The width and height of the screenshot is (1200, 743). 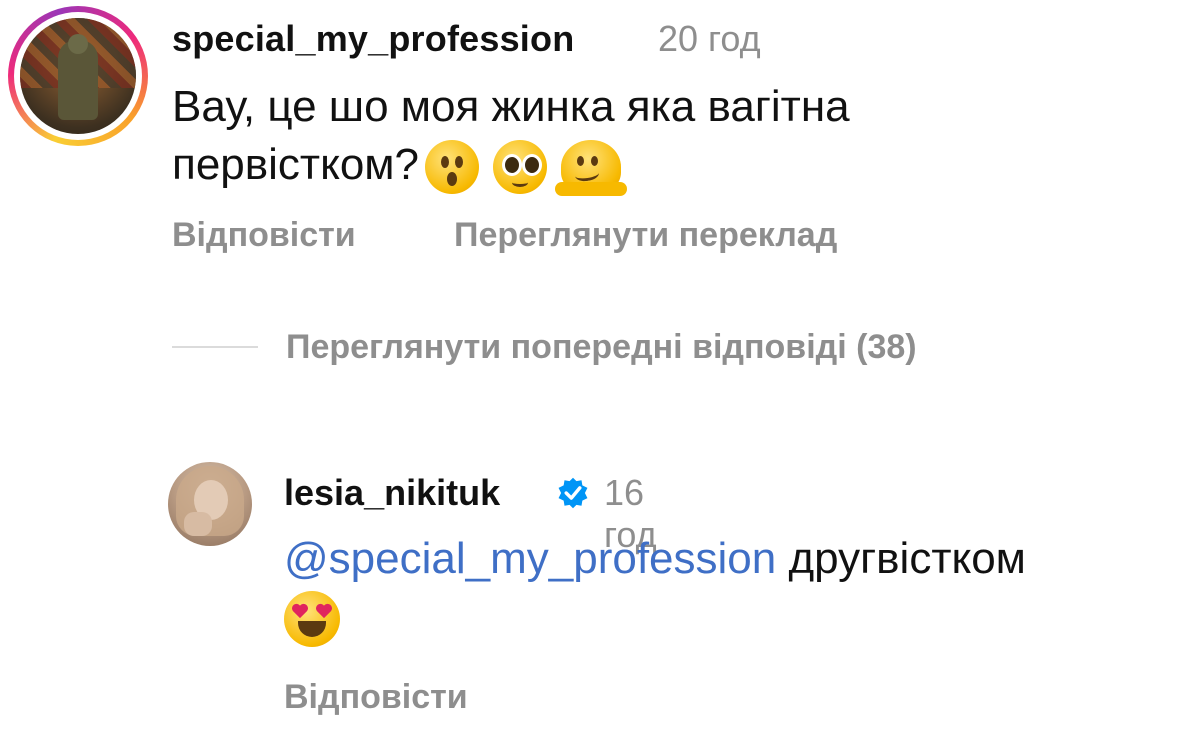 I want to click on avatar-gap, so click(x=78, y=76).